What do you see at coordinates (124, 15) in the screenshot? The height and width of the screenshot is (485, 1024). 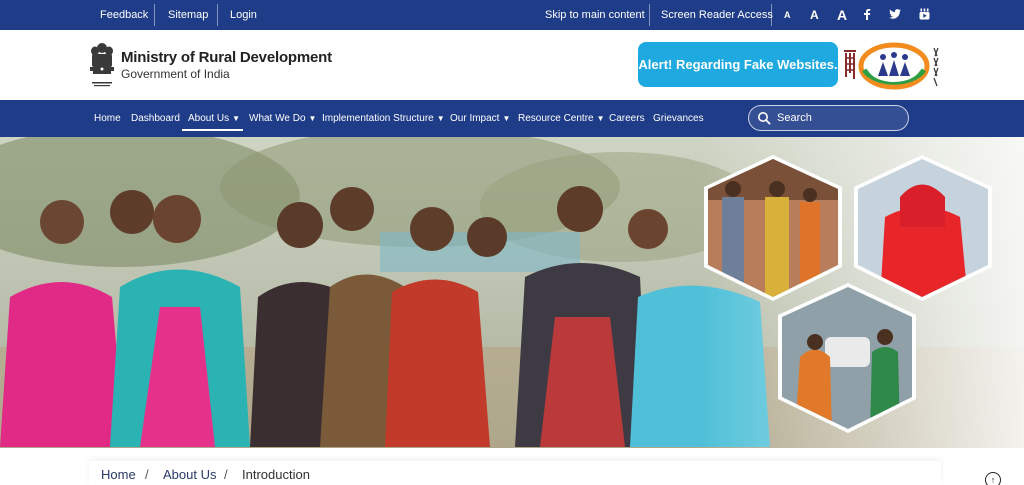 I see `feedback-link: Feedback` at bounding box center [124, 15].